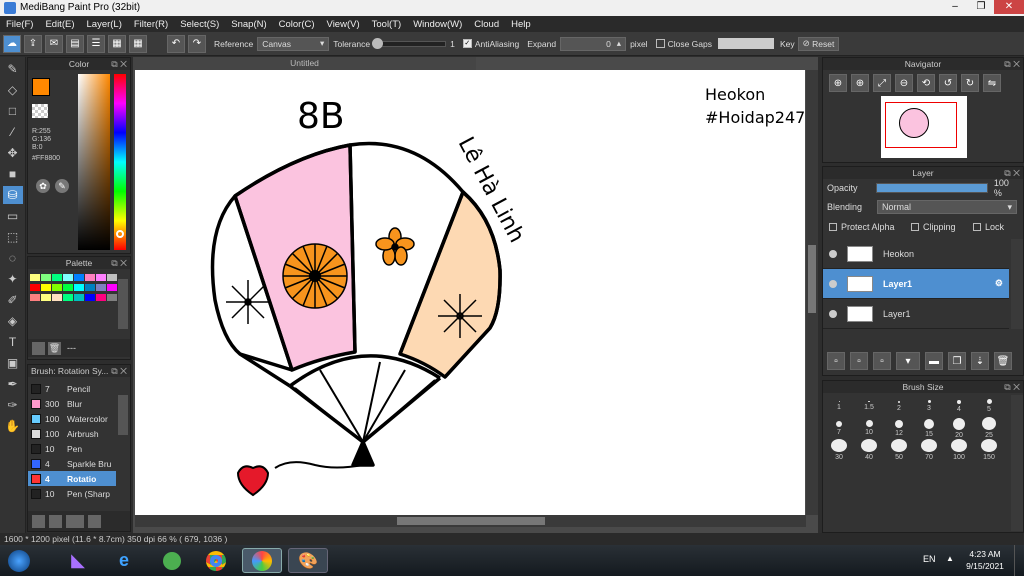 This screenshot has width=1024, height=576. What do you see at coordinates (959, 428) in the screenshot?
I see `brush-size-cell: 20` at bounding box center [959, 428].